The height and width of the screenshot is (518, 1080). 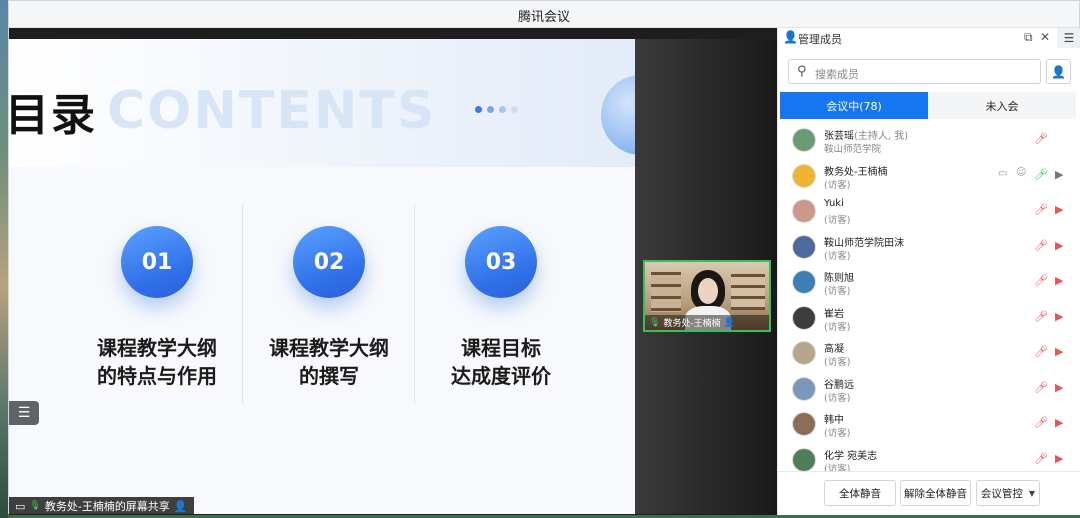 I want to click on member-name: 教务处-王楠楠, so click(x=856, y=172).